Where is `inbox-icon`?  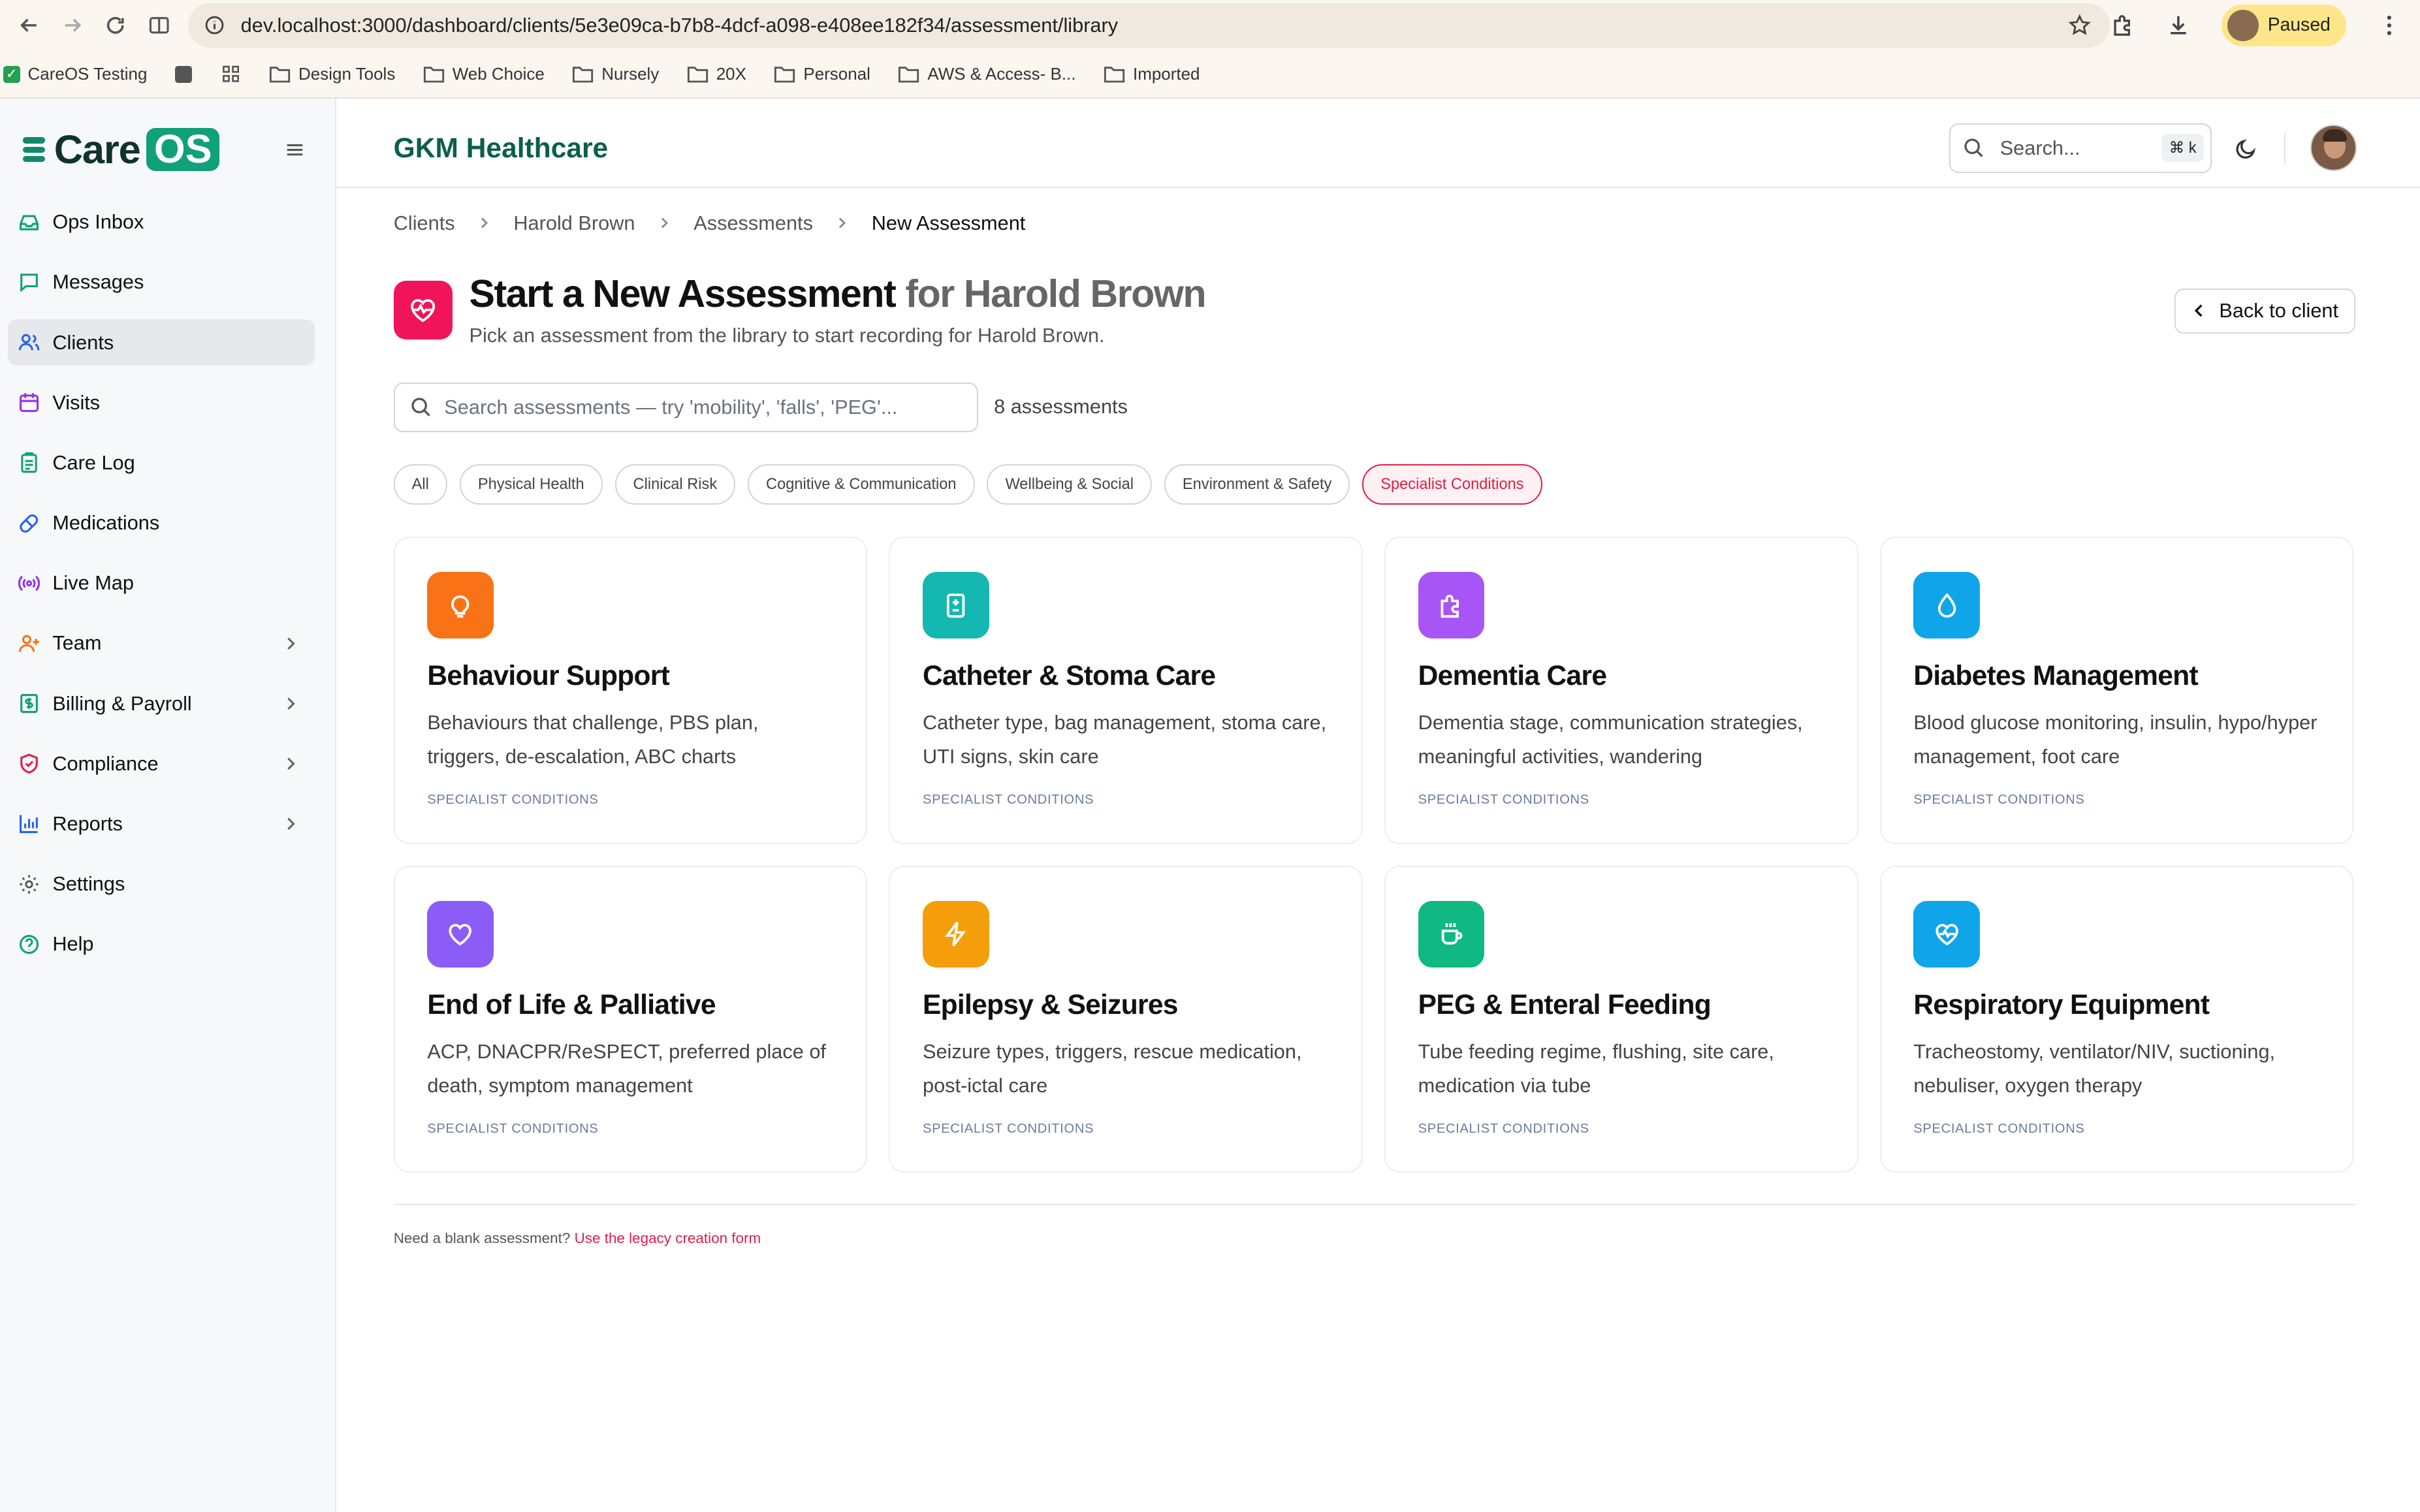 inbox-icon is located at coordinates (29, 223).